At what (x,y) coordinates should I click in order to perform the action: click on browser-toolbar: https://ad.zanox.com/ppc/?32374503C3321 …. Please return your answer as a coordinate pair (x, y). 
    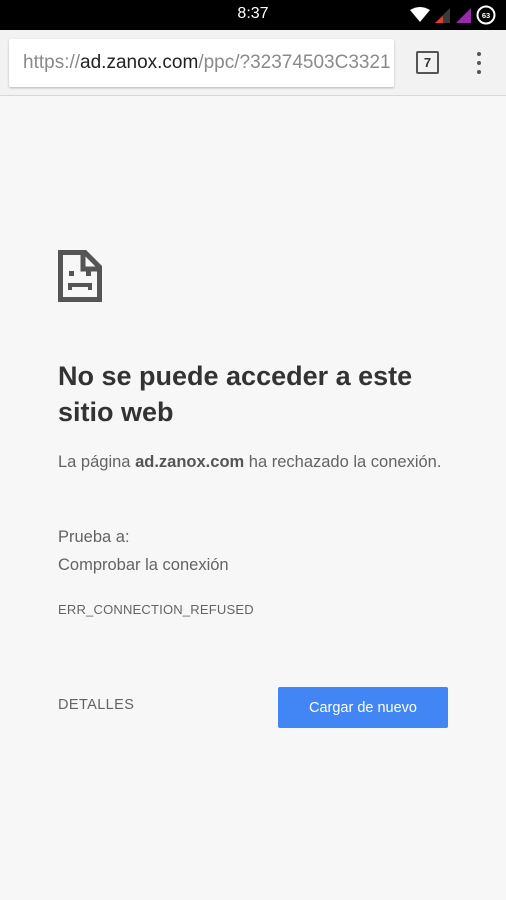
    Looking at the image, I should click on (253, 63).